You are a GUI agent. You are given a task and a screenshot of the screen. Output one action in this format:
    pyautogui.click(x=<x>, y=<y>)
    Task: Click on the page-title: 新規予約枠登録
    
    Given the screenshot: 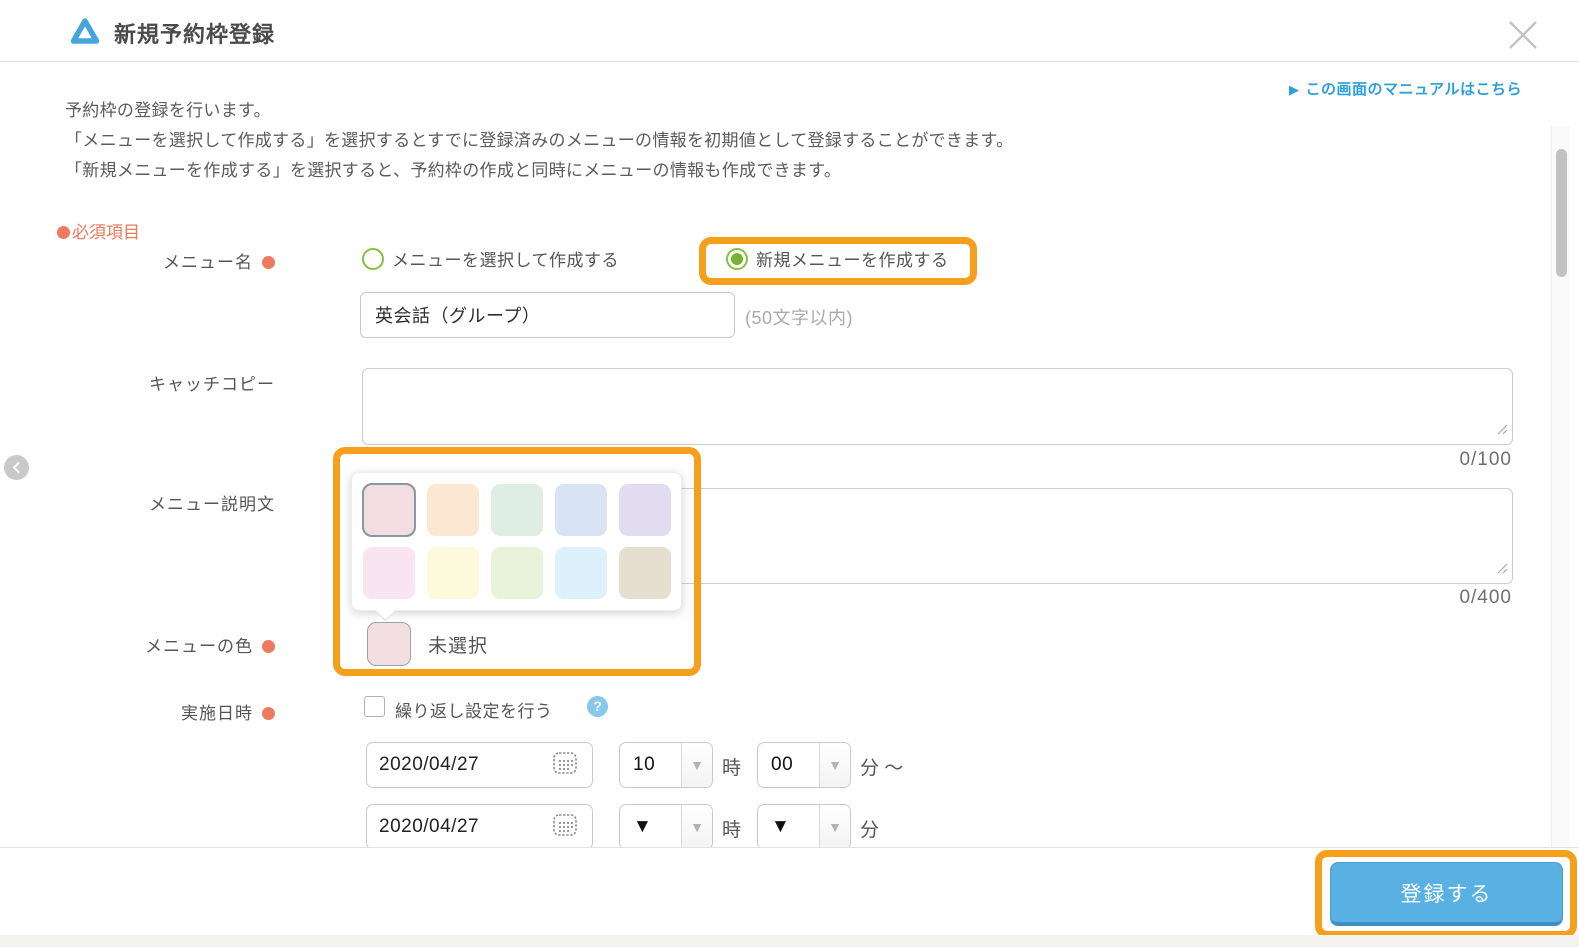 What is the action you would take?
    pyautogui.click(x=195, y=34)
    